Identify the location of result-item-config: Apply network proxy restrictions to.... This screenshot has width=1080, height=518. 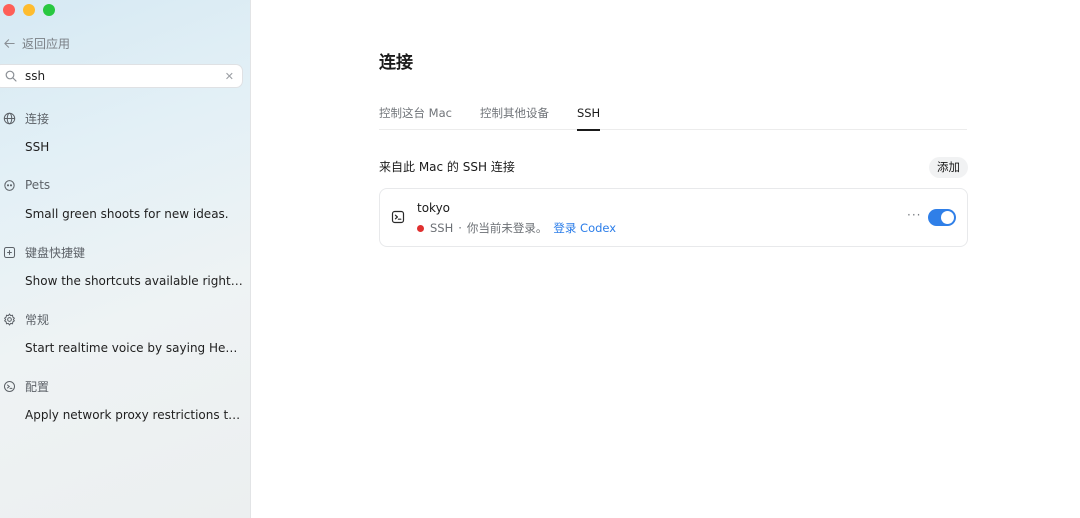
(134, 415).